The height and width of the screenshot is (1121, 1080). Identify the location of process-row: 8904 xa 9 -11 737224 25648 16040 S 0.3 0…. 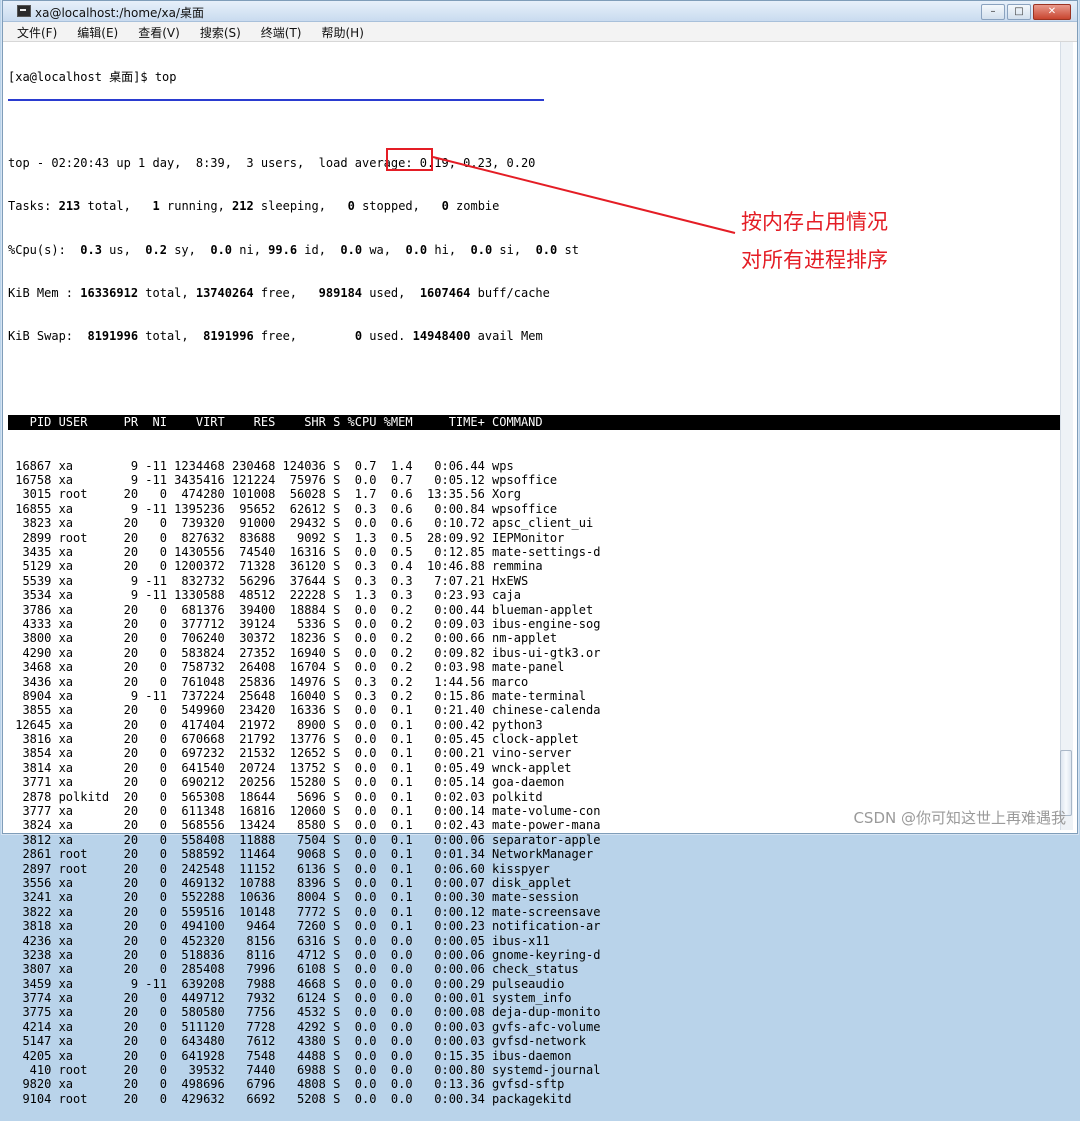
(297, 695).